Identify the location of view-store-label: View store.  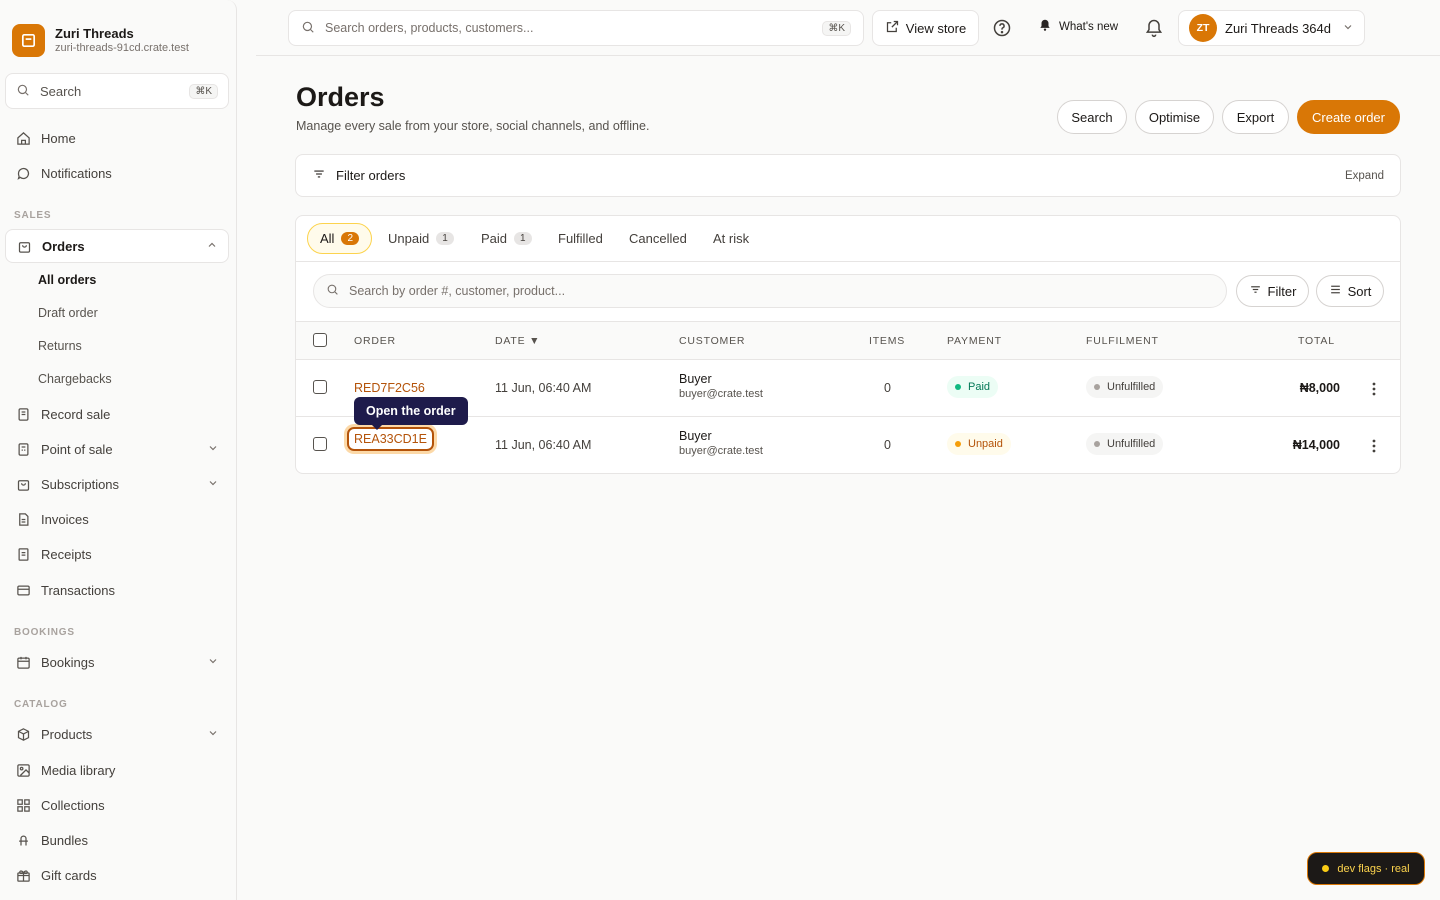
(936, 28).